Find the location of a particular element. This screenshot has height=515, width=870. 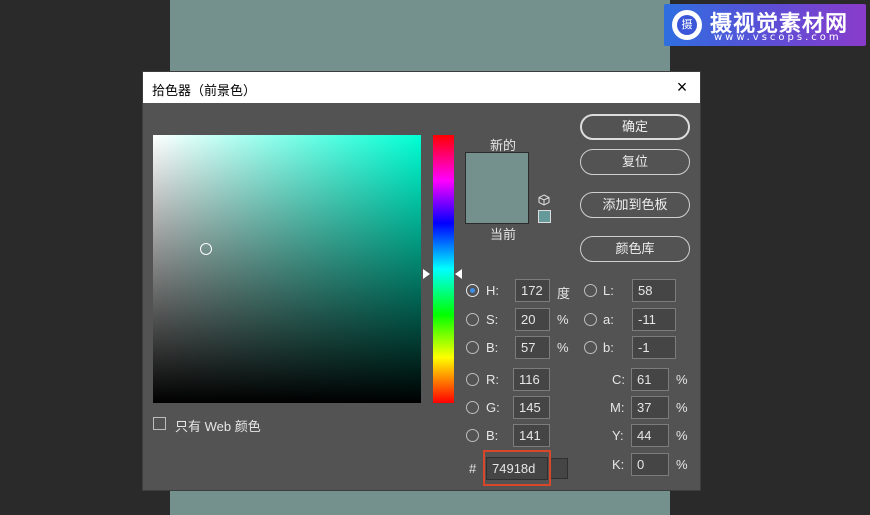

radio-hue is located at coordinates (472, 290).